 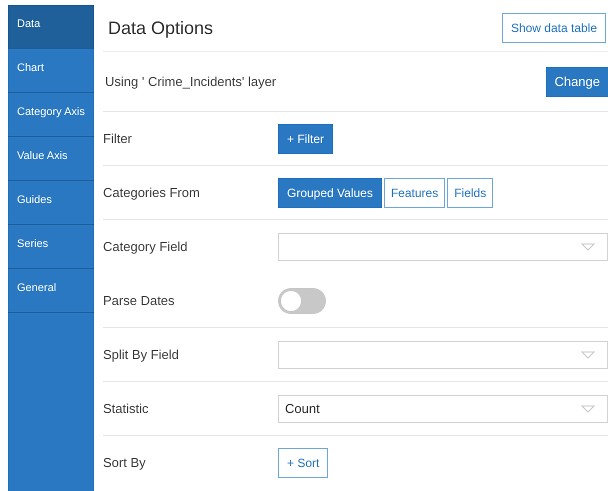 I want to click on row-label: Statistic, so click(x=126, y=409).